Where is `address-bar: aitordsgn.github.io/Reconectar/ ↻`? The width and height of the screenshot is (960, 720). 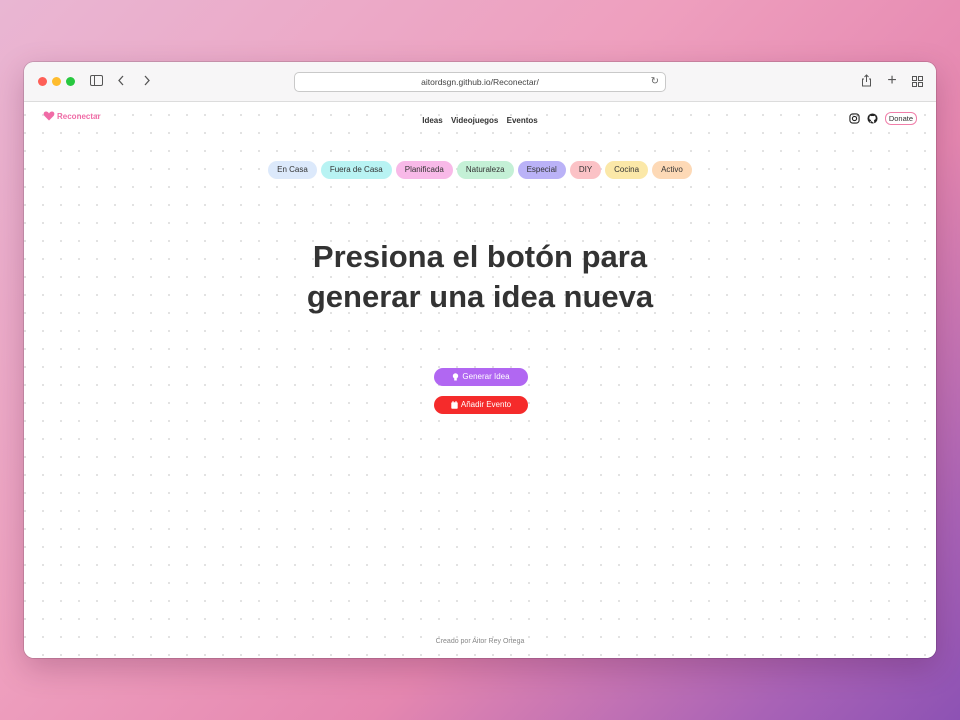
address-bar: aitordsgn.github.io/Reconectar/ ↻ is located at coordinates (480, 82).